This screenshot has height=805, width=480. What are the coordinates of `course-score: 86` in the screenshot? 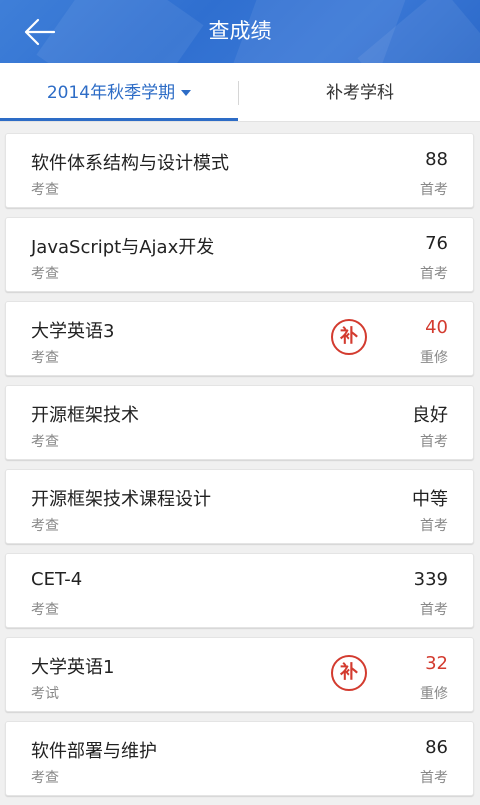 It's located at (436, 747).